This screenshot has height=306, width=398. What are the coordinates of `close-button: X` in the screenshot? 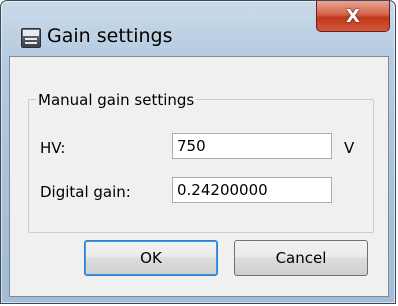 It's located at (353, 16).